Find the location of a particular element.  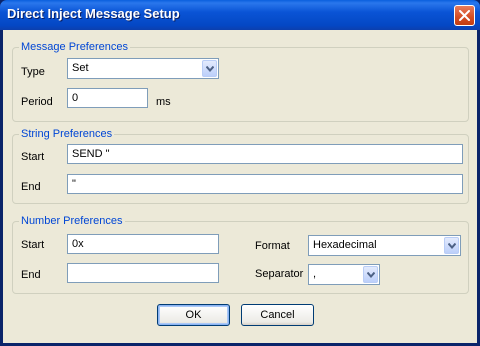

string-end-input is located at coordinates (265, 184).